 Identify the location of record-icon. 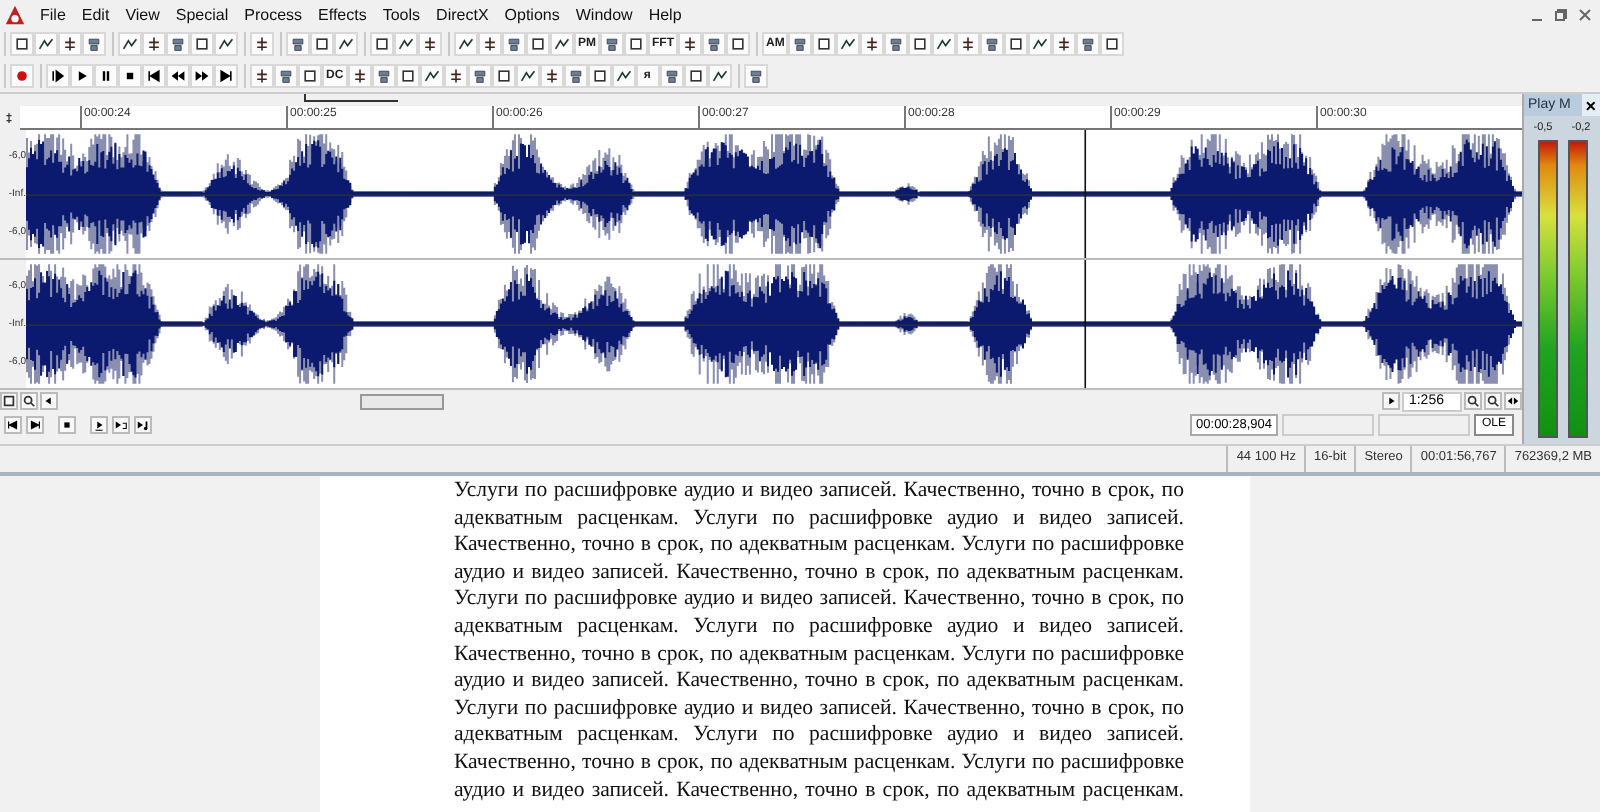
(22, 76).